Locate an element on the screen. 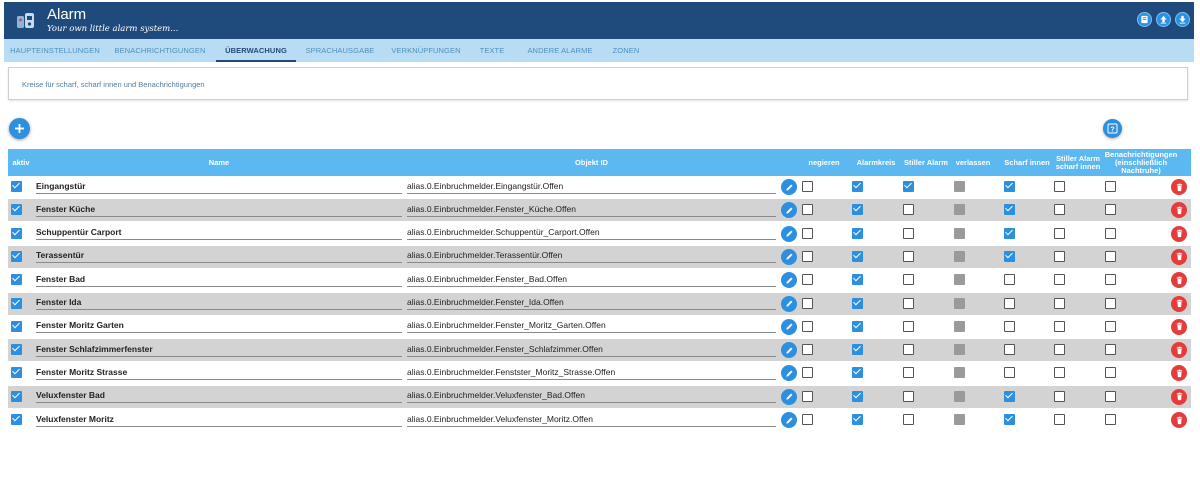 Image resolution: width=1200 pixels, height=493 pixels. object-id-input: alias.0.Einbruchmelder.Eingangstür.Offen is located at coordinates (591, 187).